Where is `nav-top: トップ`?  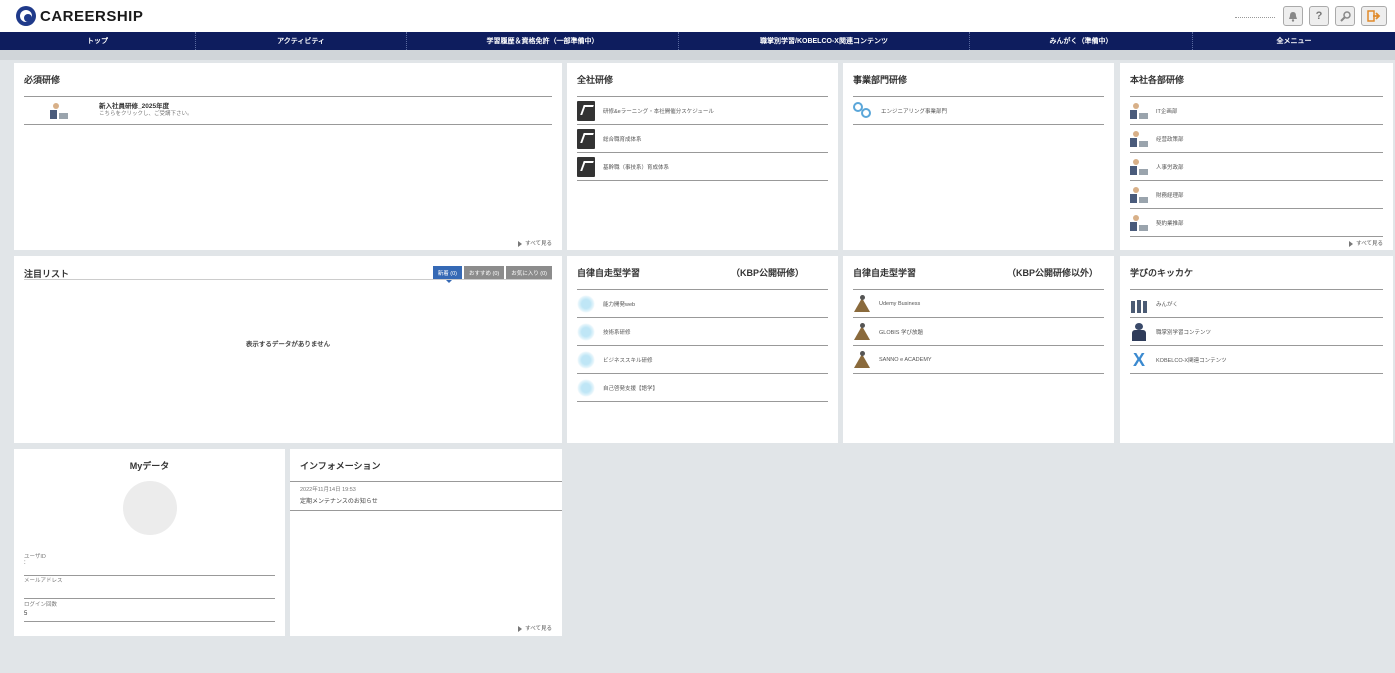
nav-top: トップ is located at coordinates (98, 41).